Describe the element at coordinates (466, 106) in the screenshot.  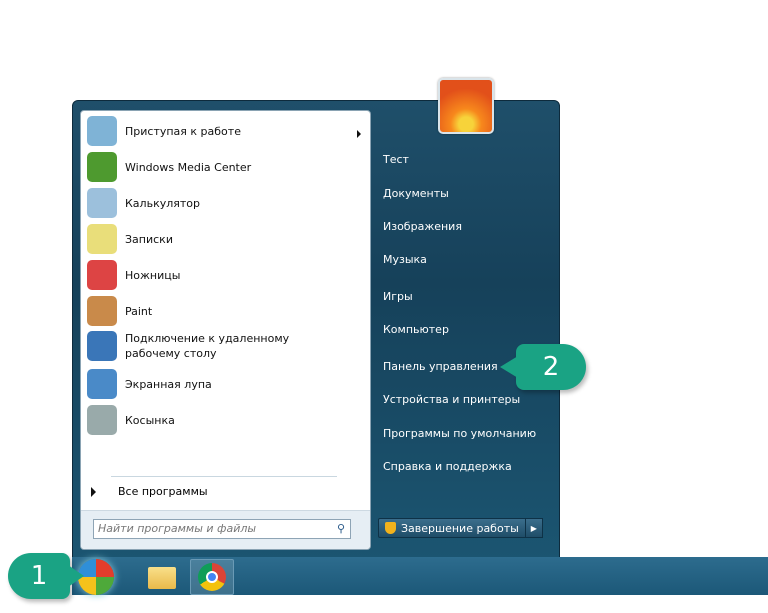
I see `user-avatar` at that location.